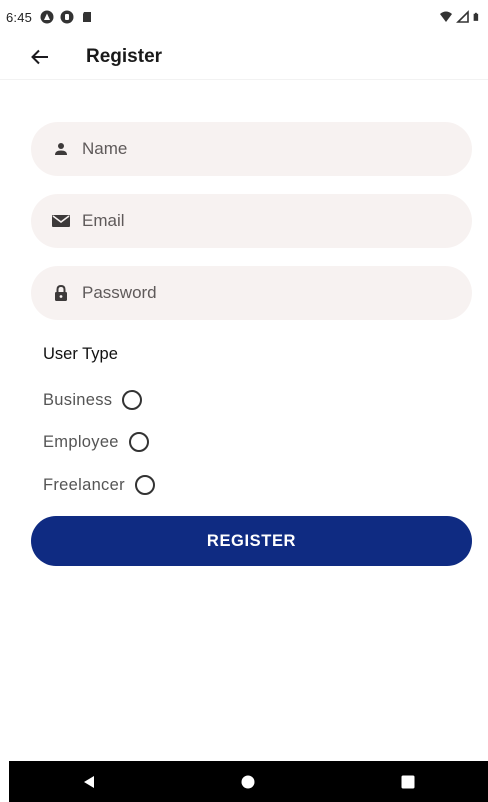 The height and width of the screenshot is (802, 488). Describe the element at coordinates (262, 149) in the screenshot. I see `name-input` at that location.